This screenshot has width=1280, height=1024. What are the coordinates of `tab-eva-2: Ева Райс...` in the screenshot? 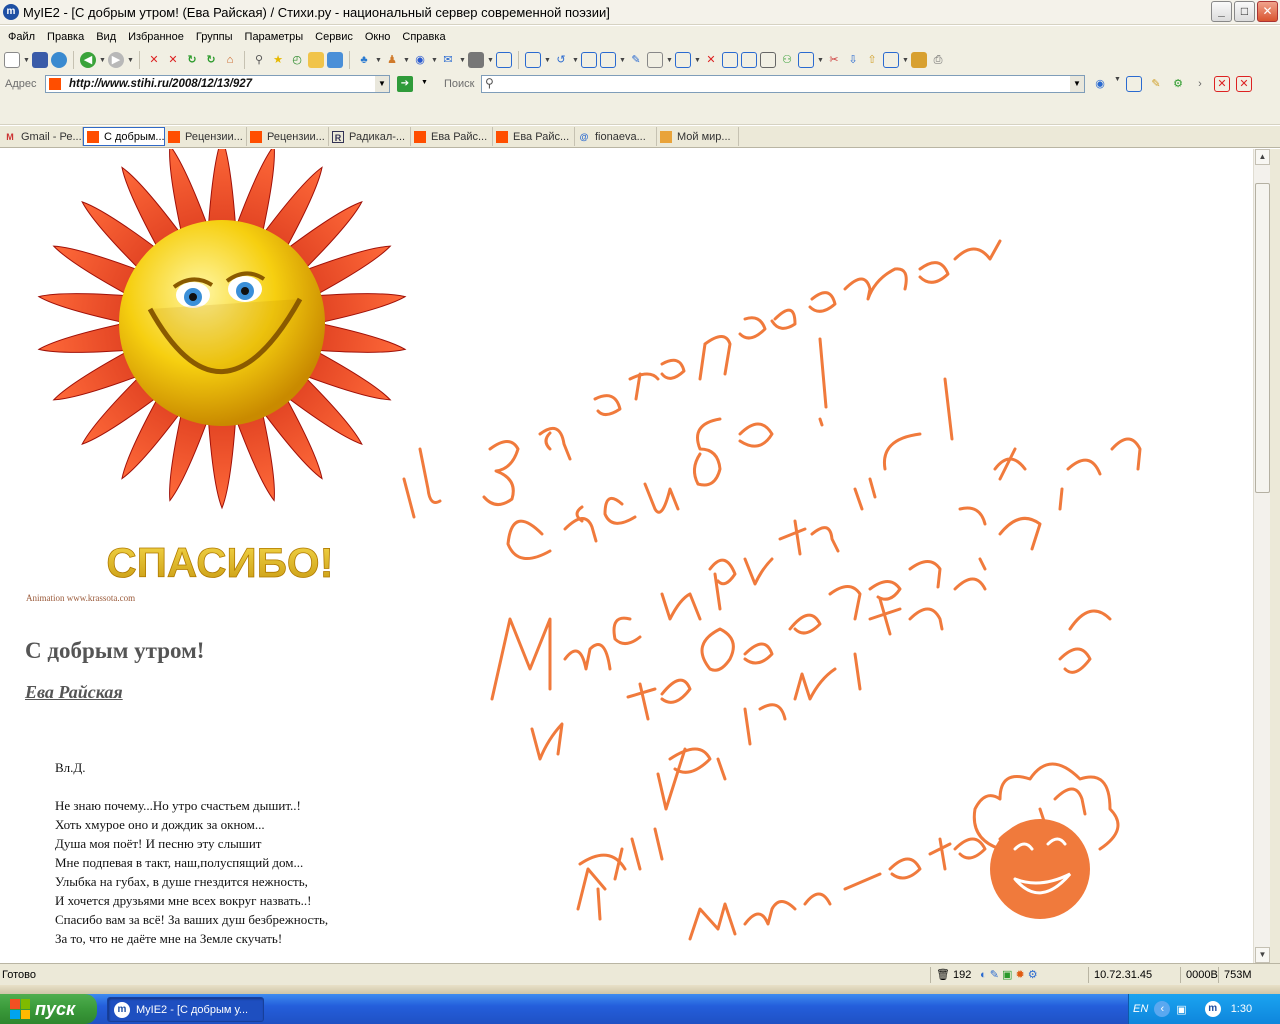 It's located at (534, 136).